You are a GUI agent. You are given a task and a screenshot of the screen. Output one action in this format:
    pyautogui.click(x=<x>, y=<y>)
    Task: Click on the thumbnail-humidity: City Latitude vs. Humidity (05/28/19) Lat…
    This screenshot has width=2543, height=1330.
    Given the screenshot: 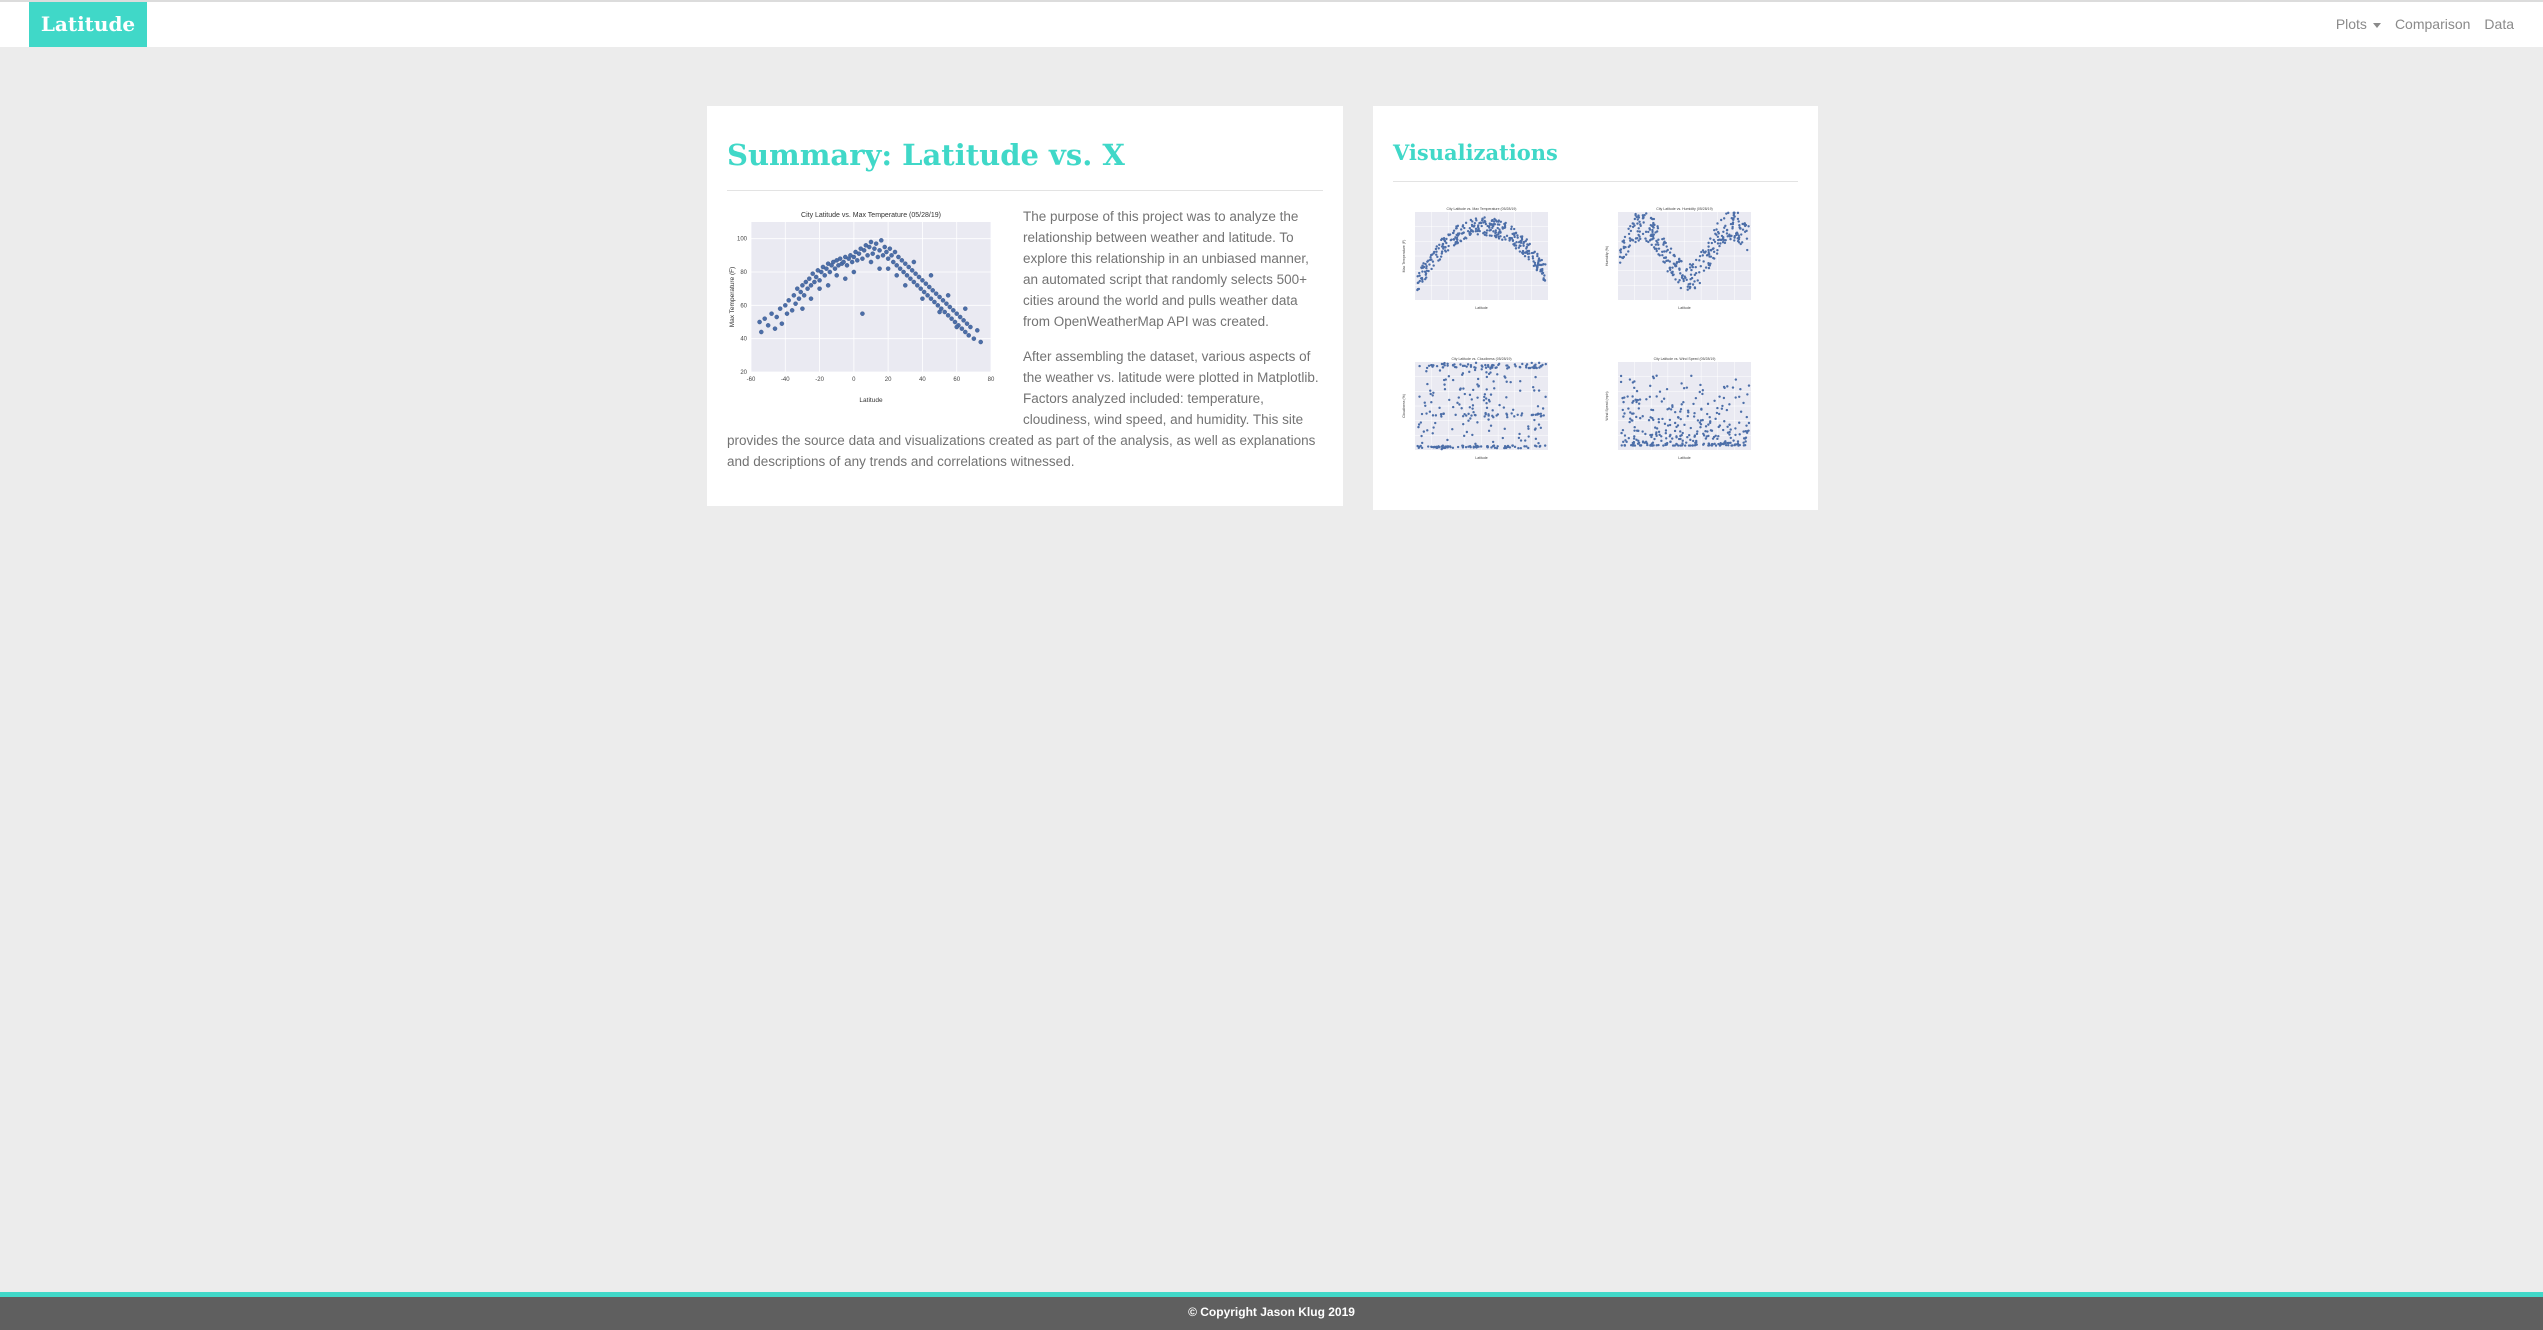 What is the action you would take?
    pyautogui.click(x=1676, y=258)
    